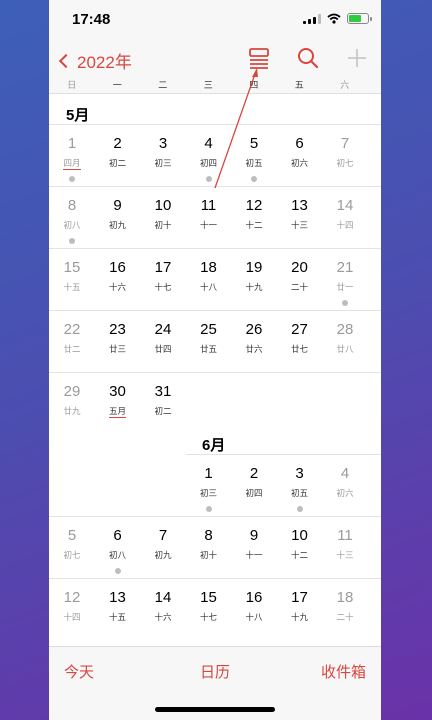 This screenshot has width=432, height=720. What do you see at coordinates (254, 329) in the screenshot?
I see `day-number: 26` at bounding box center [254, 329].